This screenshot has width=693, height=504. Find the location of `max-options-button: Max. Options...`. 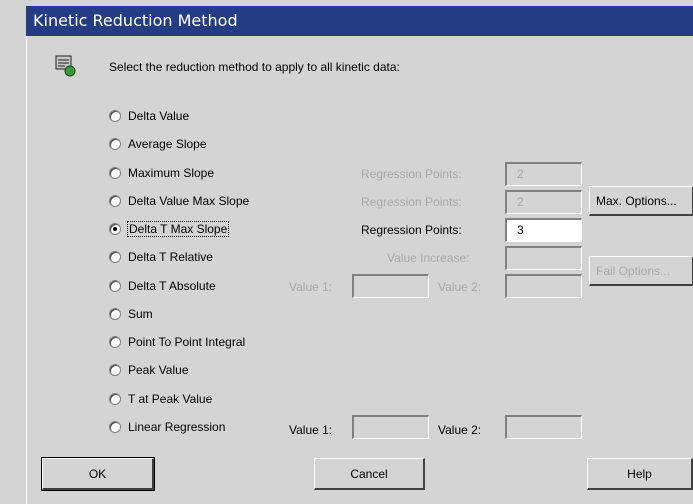

max-options-button: Max. Options... is located at coordinates (641, 201).